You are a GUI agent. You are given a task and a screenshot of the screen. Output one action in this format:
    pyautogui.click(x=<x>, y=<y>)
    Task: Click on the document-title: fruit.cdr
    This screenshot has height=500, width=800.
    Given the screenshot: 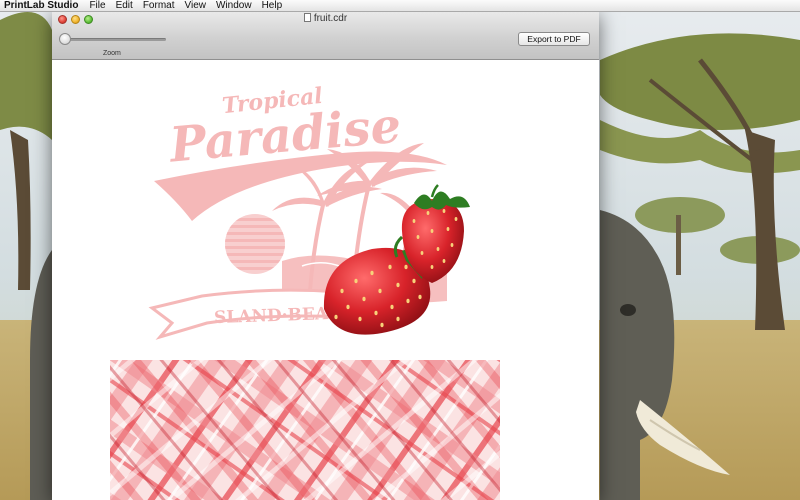 What is the action you would take?
    pyautogui.click(x=330, y=18)
    